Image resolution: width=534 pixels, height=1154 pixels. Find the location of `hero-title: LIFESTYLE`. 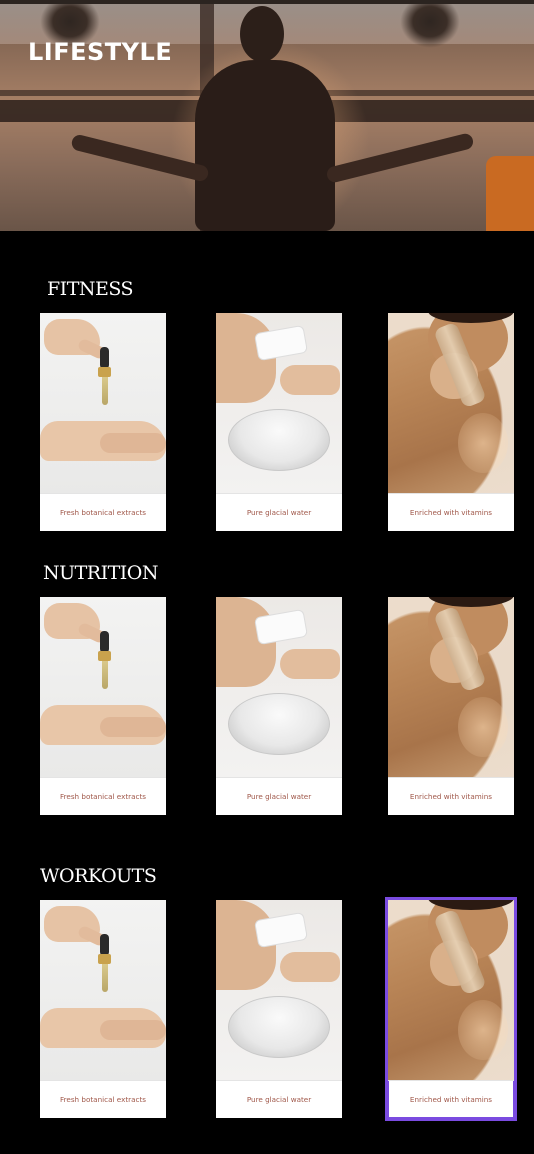

hero-title: LIFESTYLE is located at coordinates (100, 52).